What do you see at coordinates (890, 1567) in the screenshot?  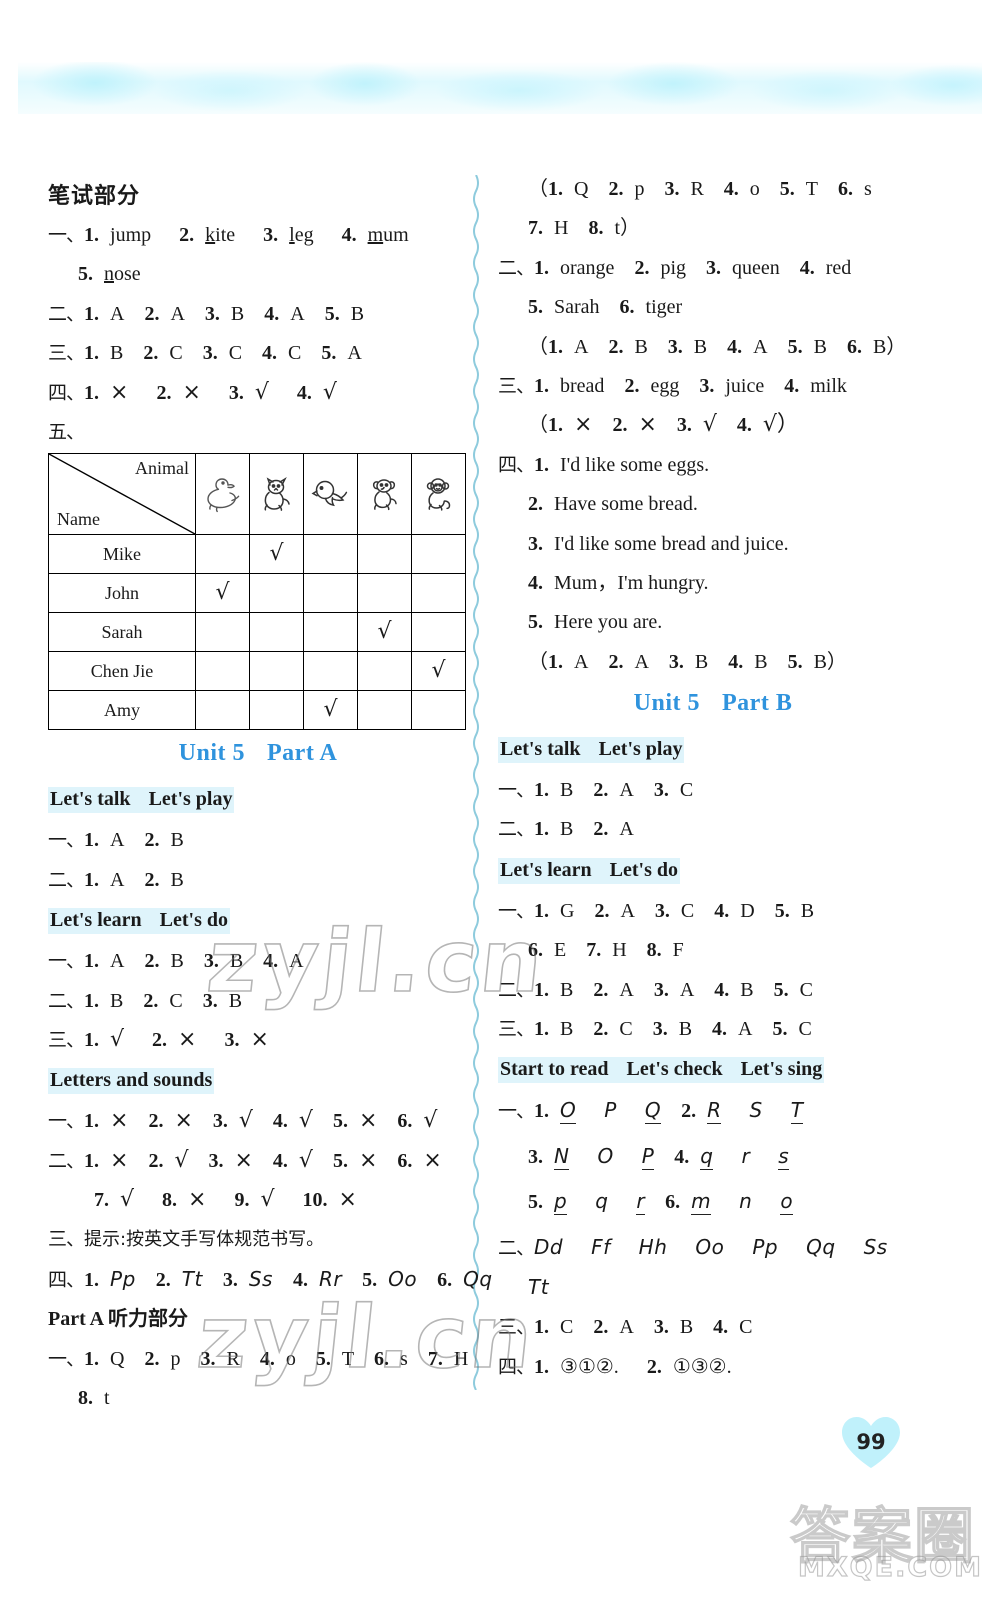 I see `watermark-mxqe: MXQE.COM` at bounding box center [890, 1567].